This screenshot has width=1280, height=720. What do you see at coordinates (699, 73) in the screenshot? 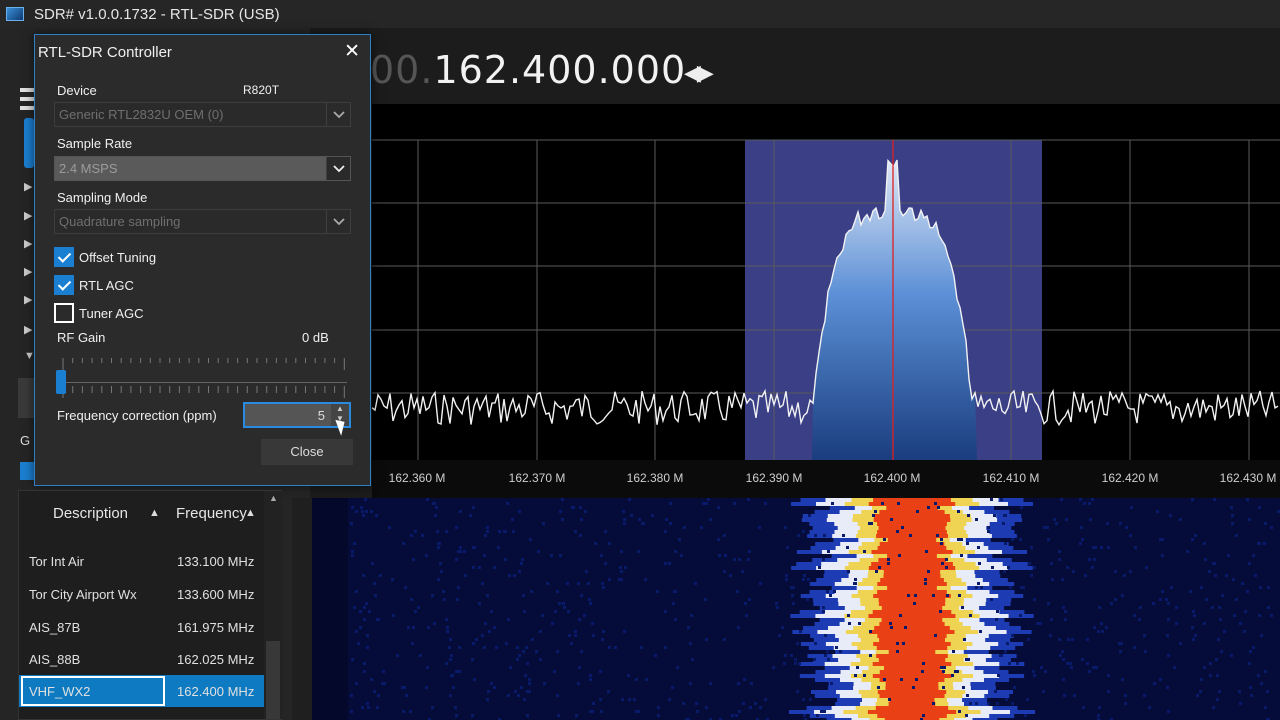
I see `tuning-arrows-icon: ◀▶` at bounding box center [699, 73].